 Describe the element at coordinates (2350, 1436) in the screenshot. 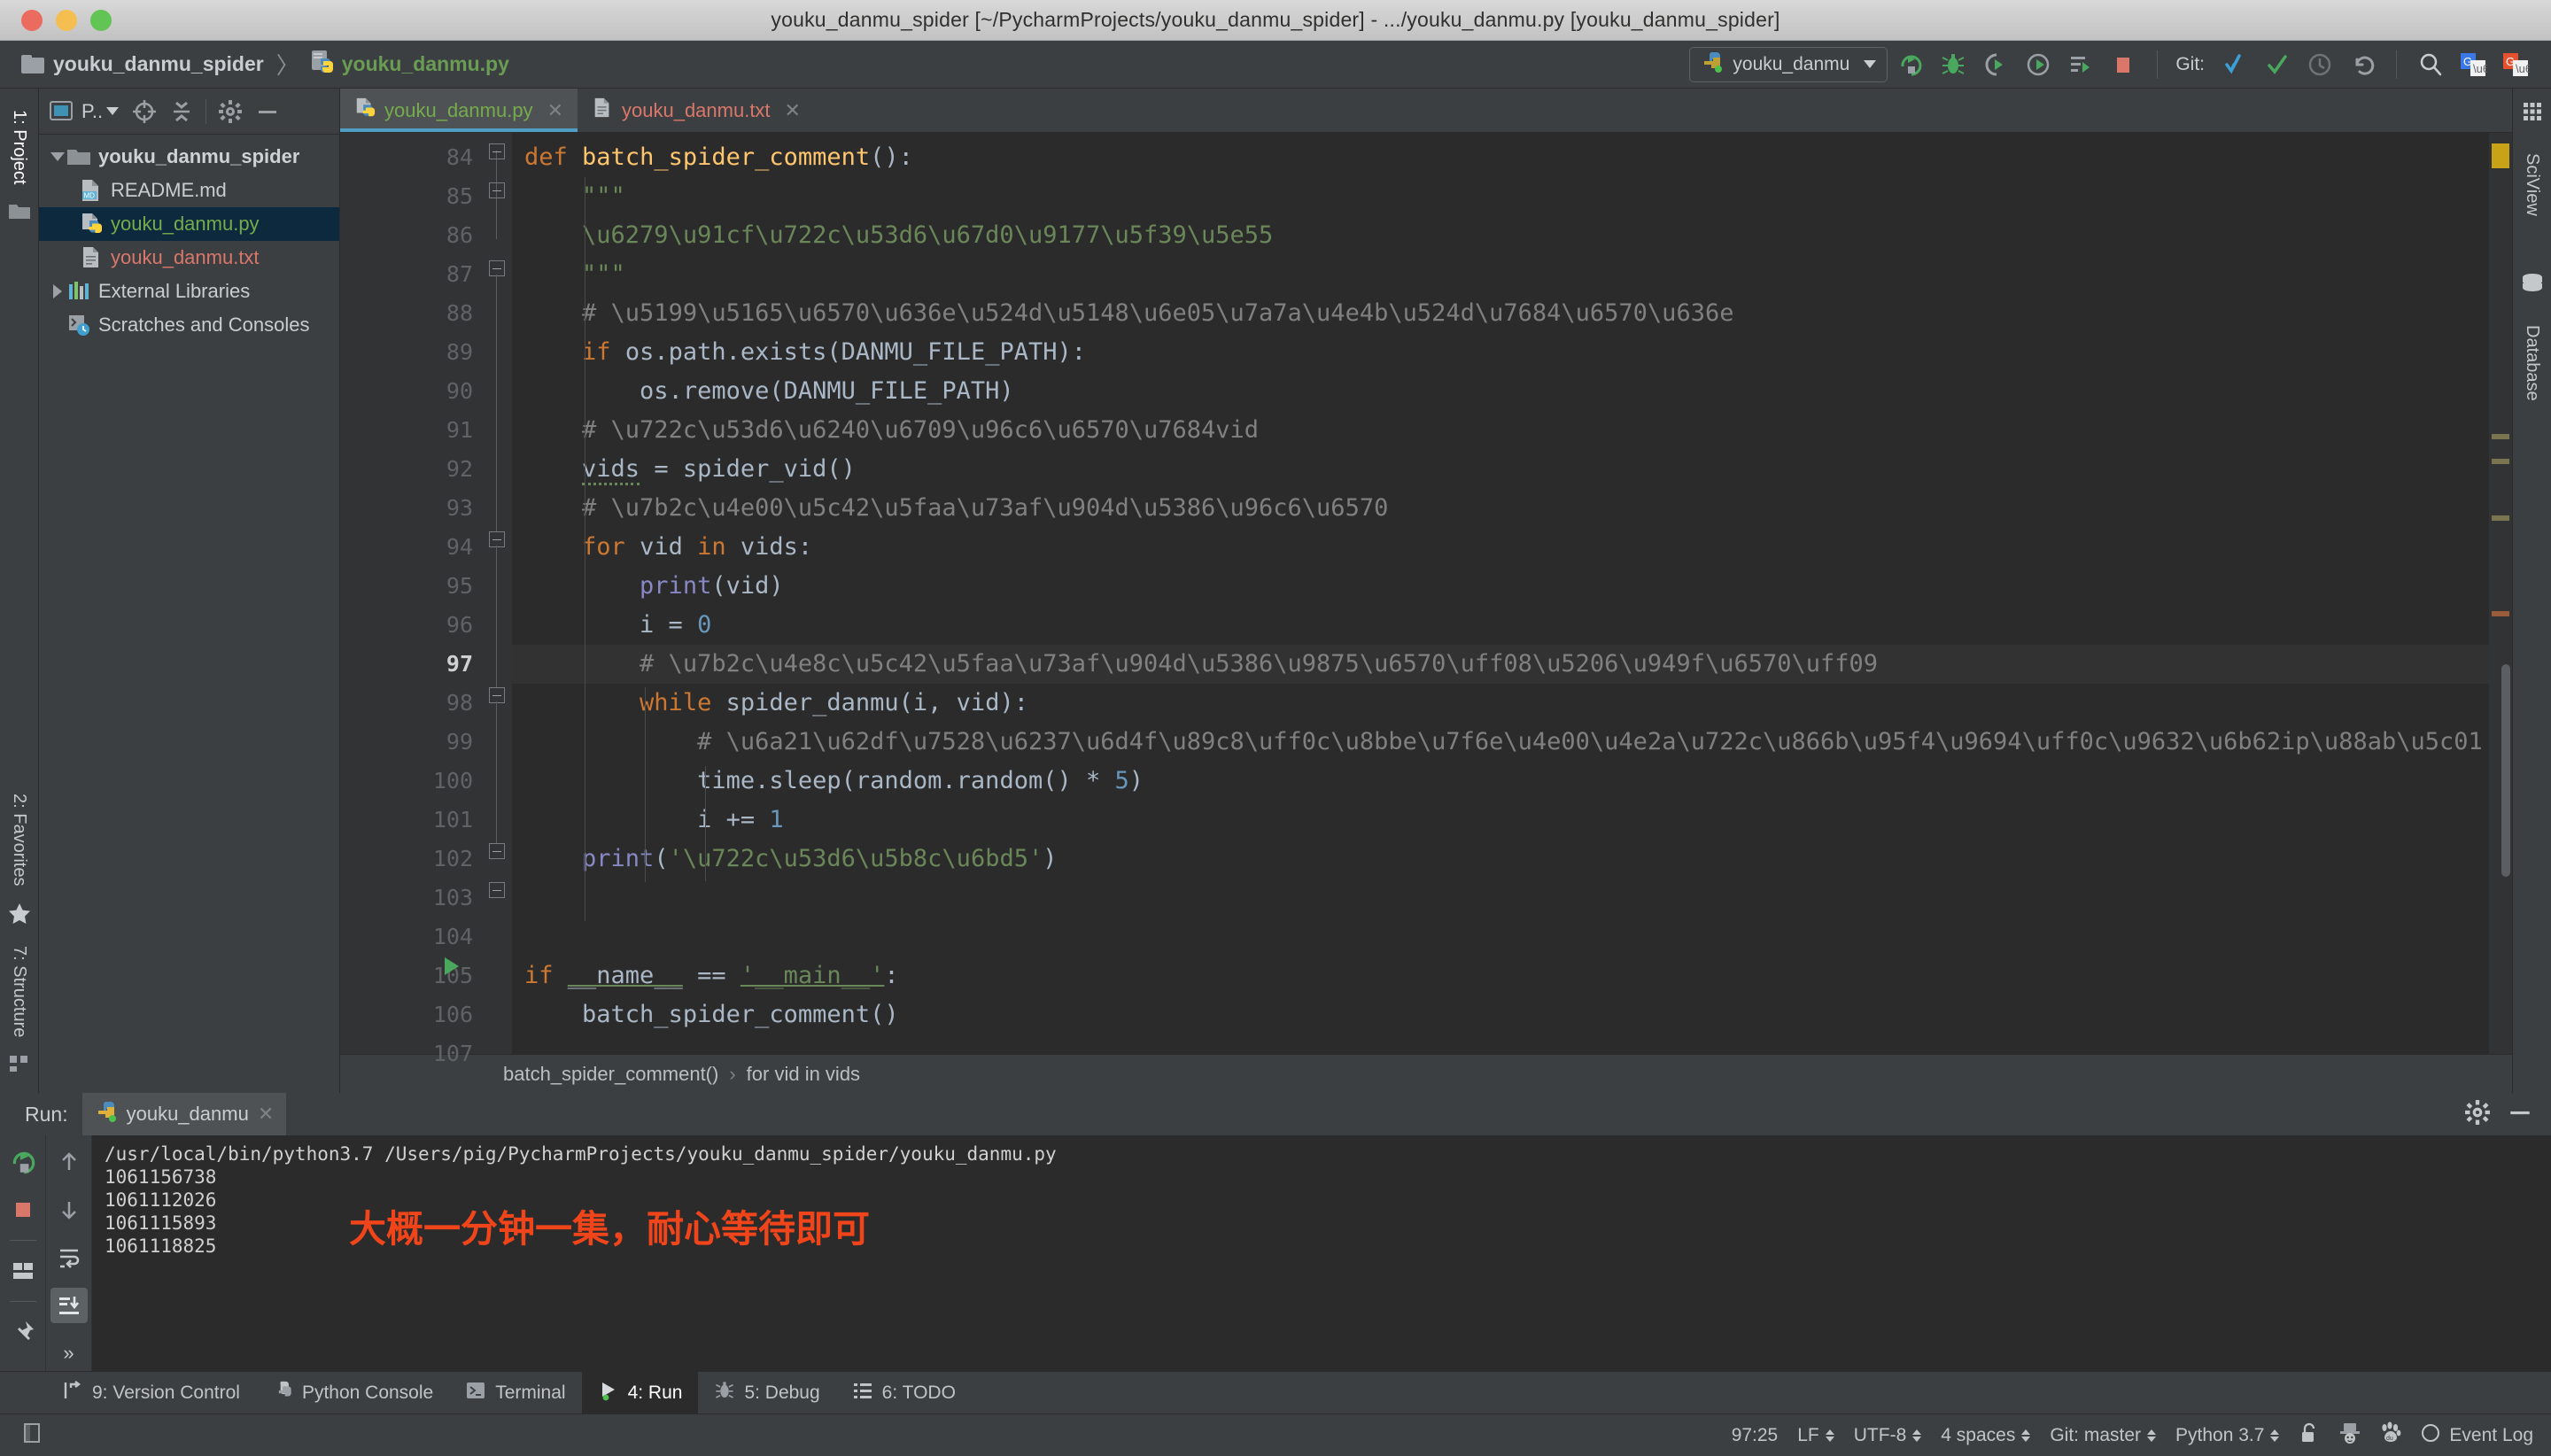

I see `inspector-hat-icon` at that location.